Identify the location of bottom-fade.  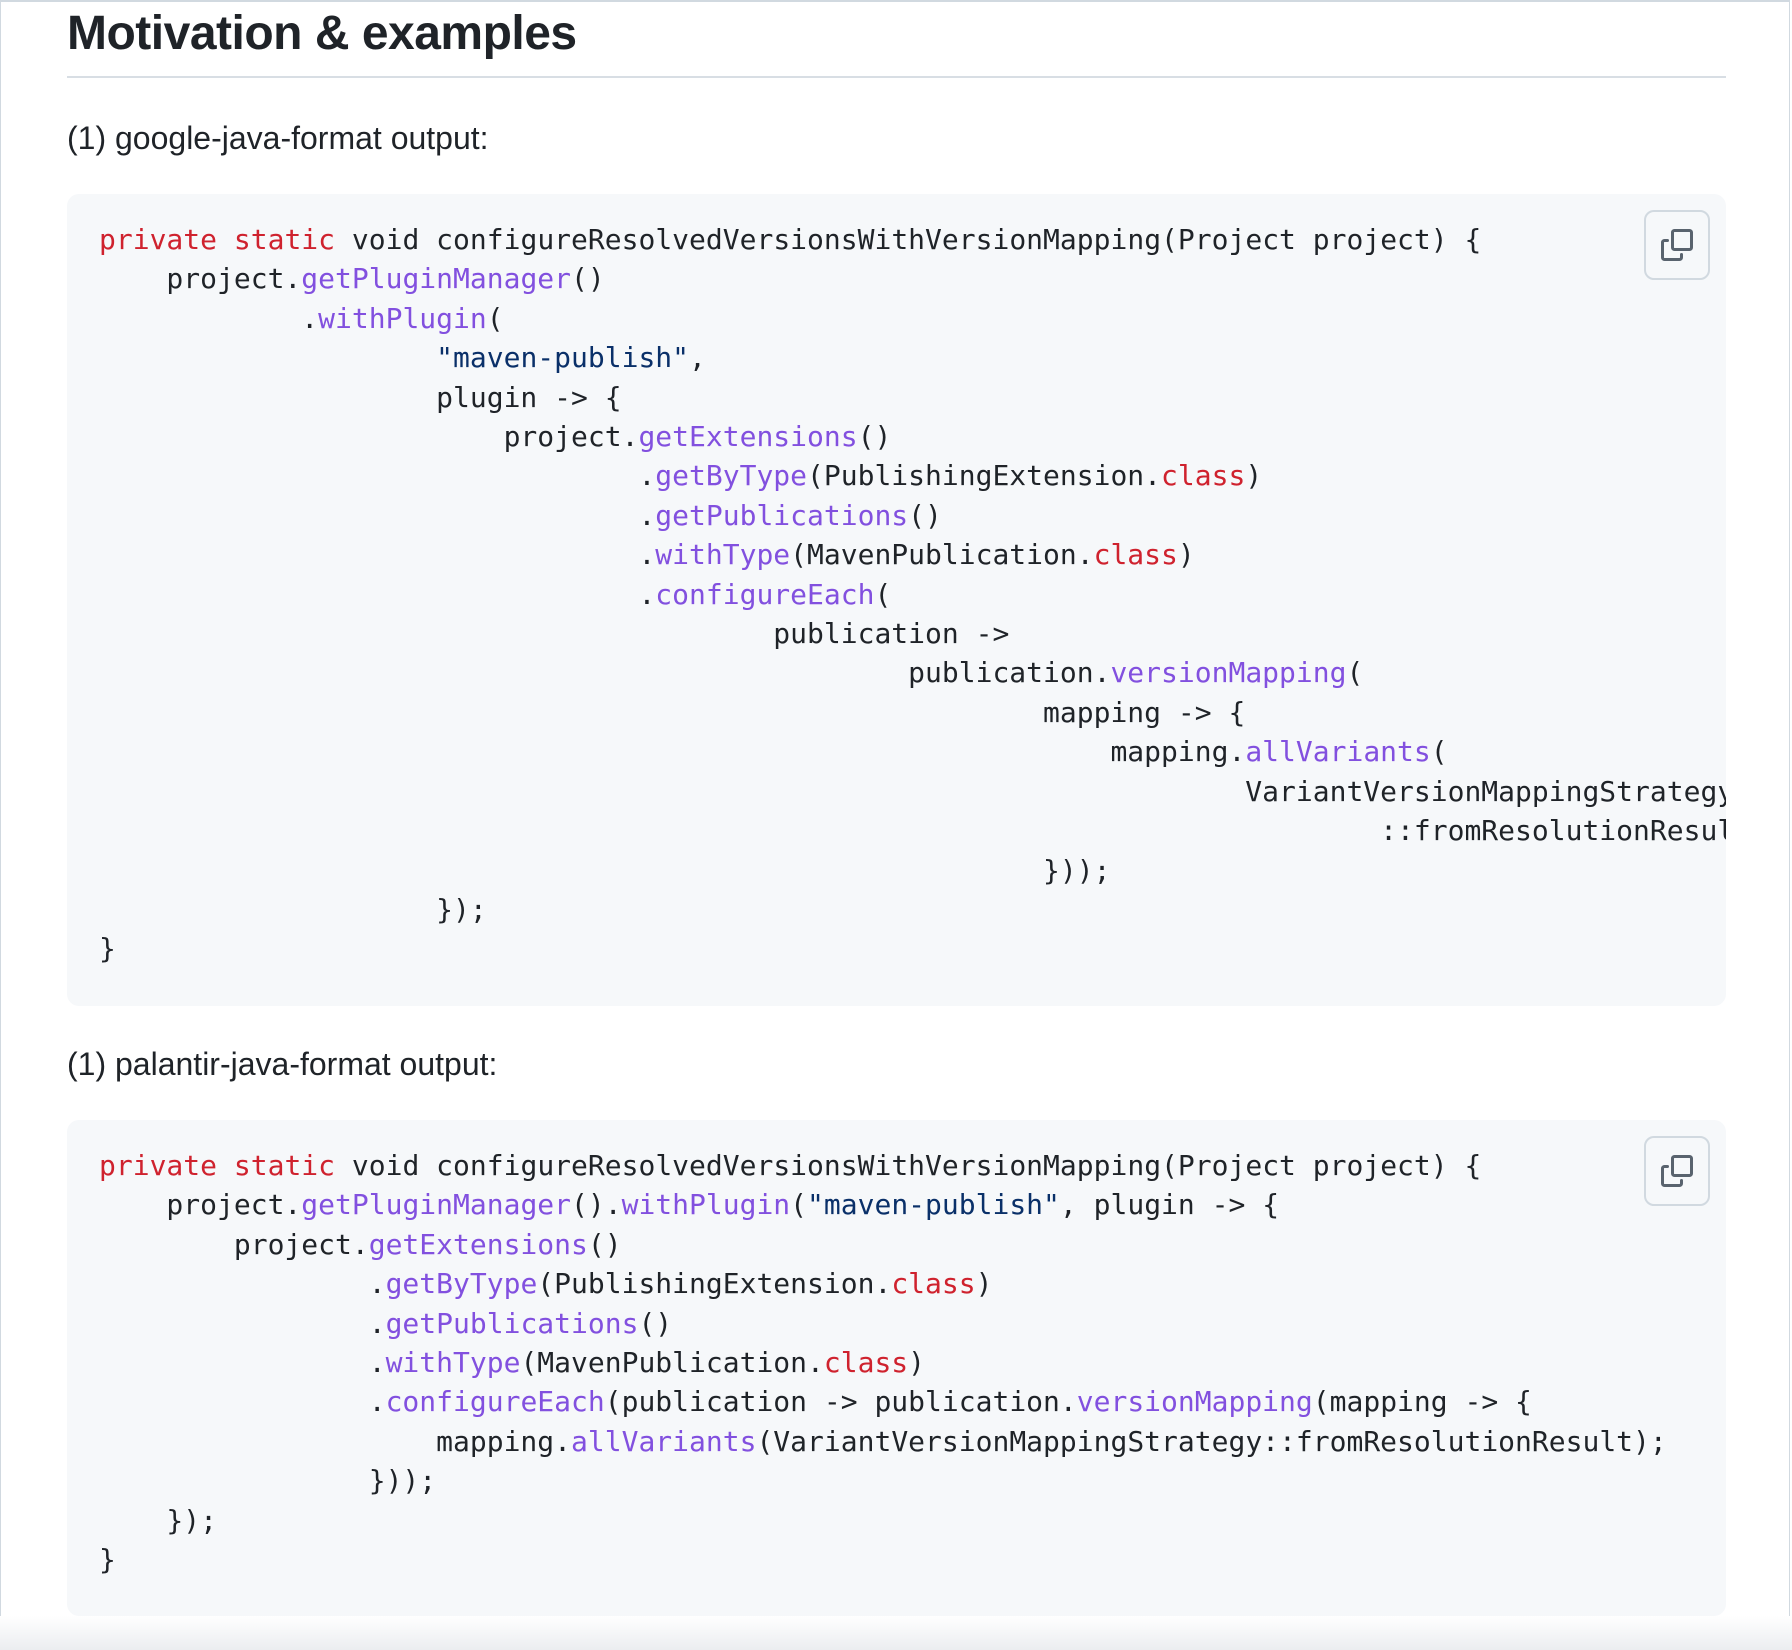
(896, 1633).